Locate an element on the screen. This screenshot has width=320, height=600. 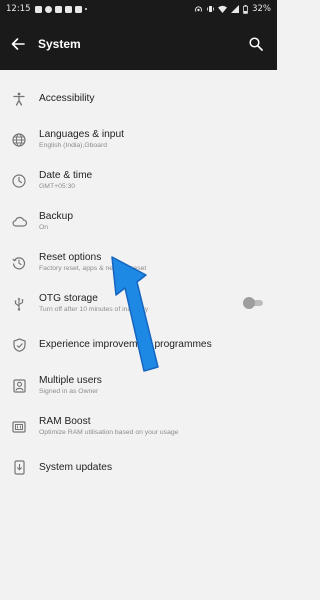
notification-icons is located at coordinates (60, 9).